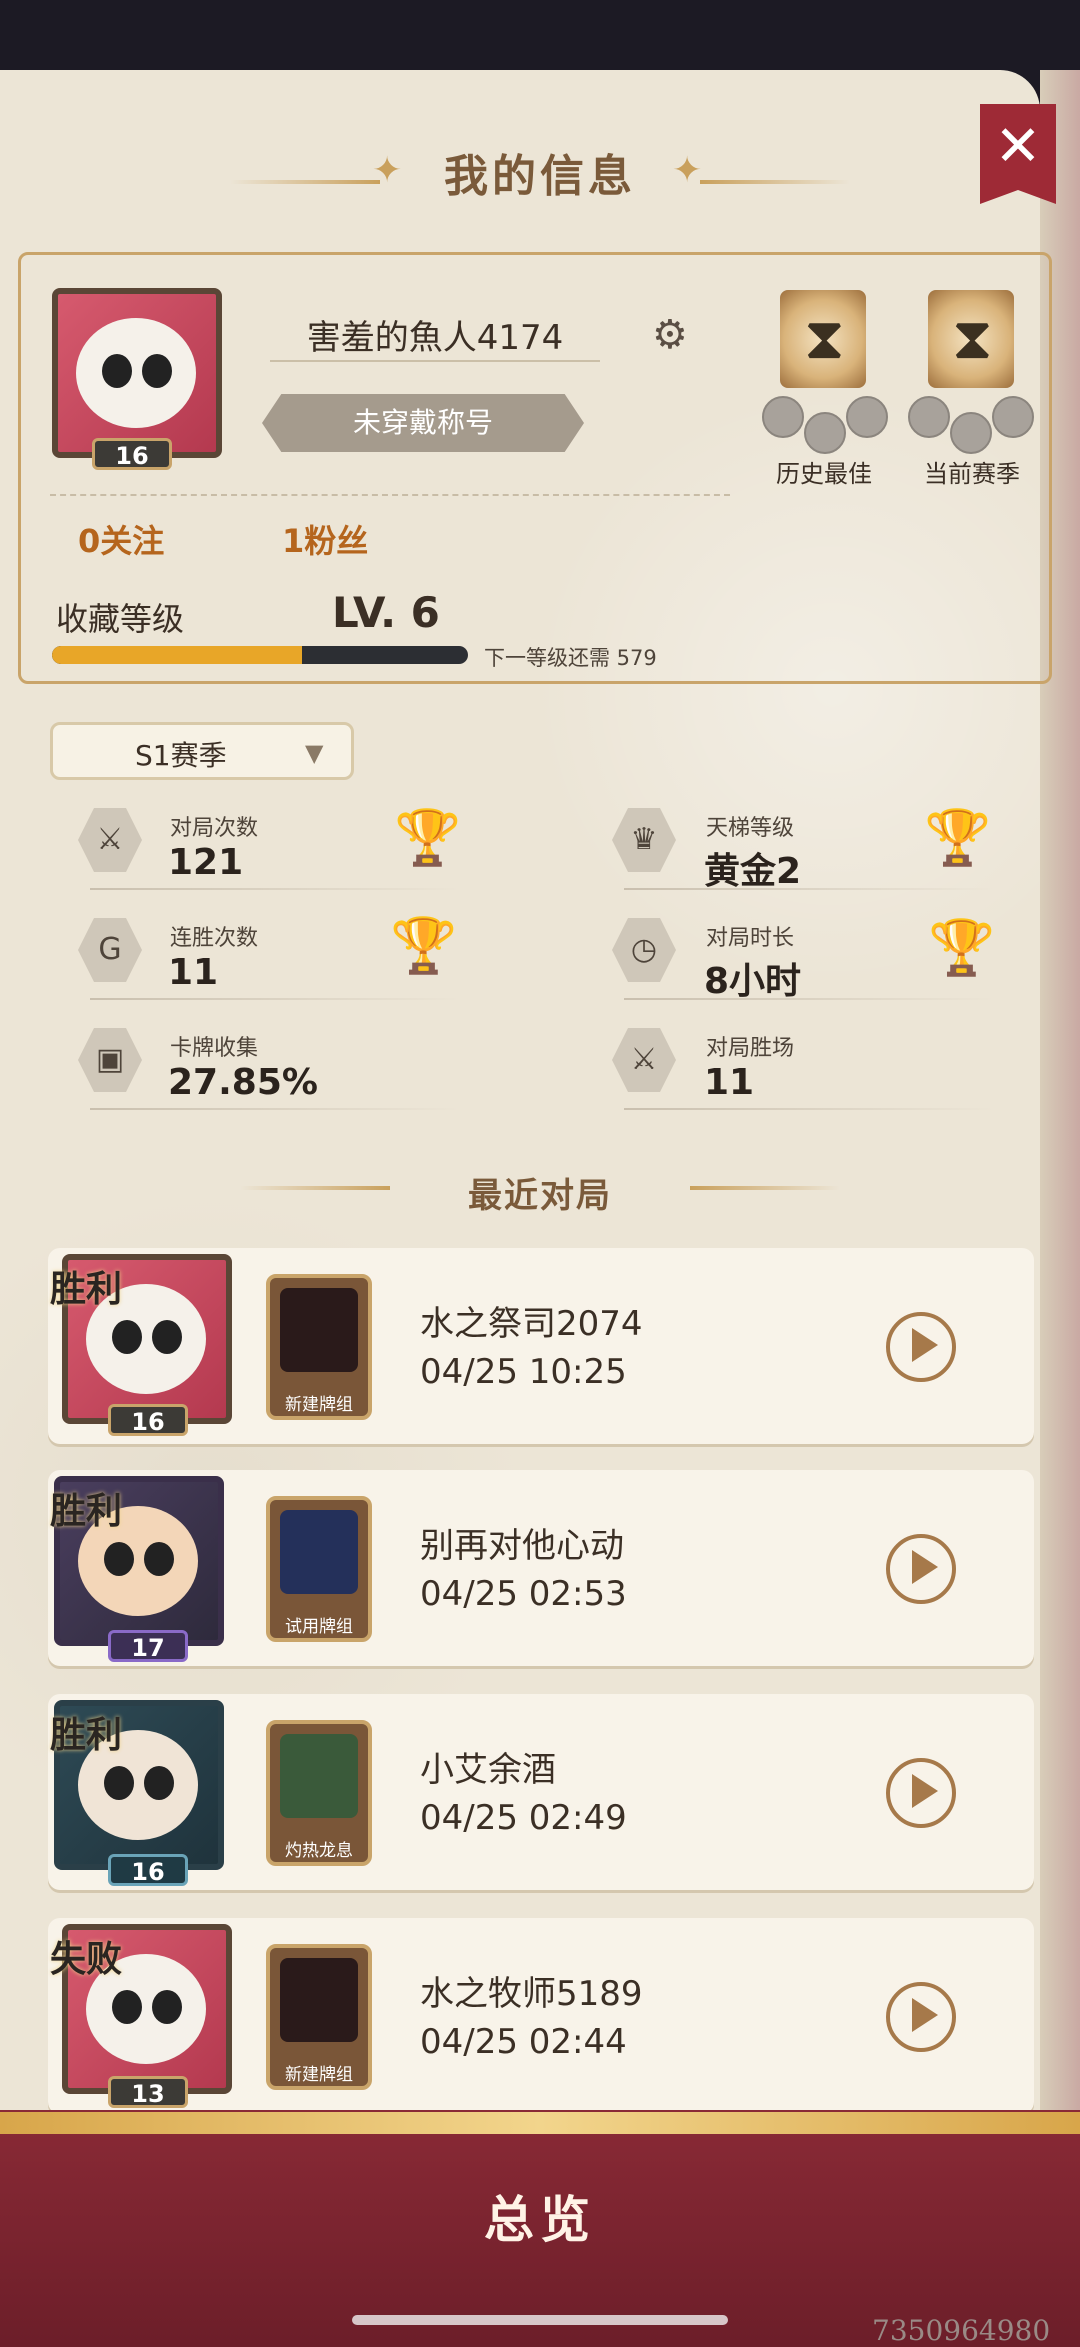 The width and height of the screenshot is (1080, 2347). Describe the element at coordinates (423, 423) in the screenshot. I see `title-badge-button: 未穿戴称号` at that location.